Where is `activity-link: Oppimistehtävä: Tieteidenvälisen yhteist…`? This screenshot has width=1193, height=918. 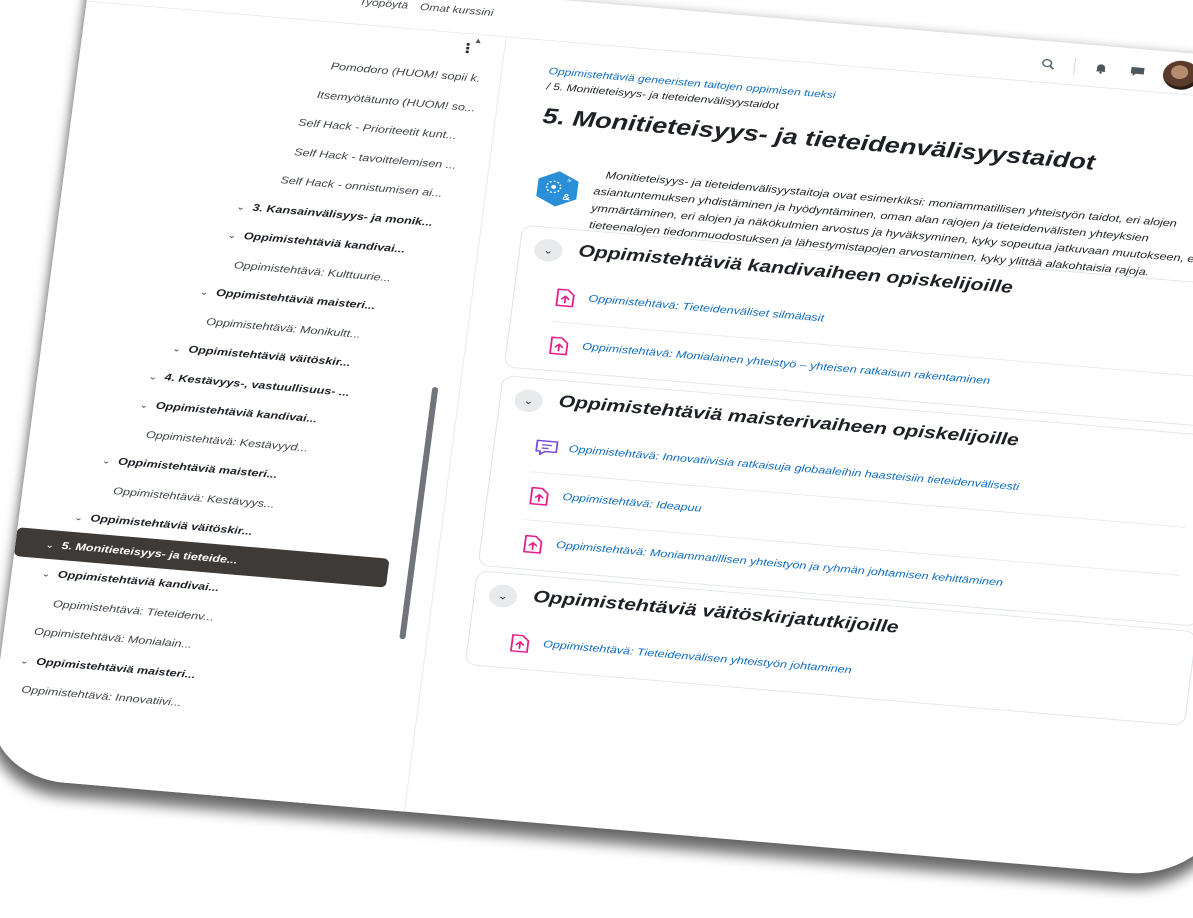 activity-link: Oppimistehtävä: Tieteidenvälisen yhteist… is located at coordinates (697, 656).